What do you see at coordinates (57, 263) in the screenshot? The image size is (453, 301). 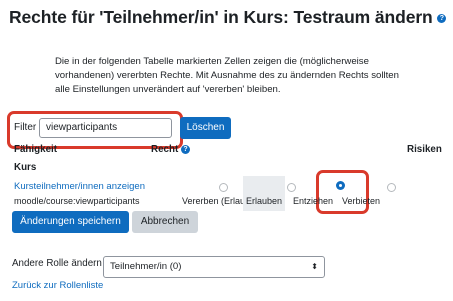 I see `other-role-label: Andere Rolle ändern` at bounding box center [57, 263].